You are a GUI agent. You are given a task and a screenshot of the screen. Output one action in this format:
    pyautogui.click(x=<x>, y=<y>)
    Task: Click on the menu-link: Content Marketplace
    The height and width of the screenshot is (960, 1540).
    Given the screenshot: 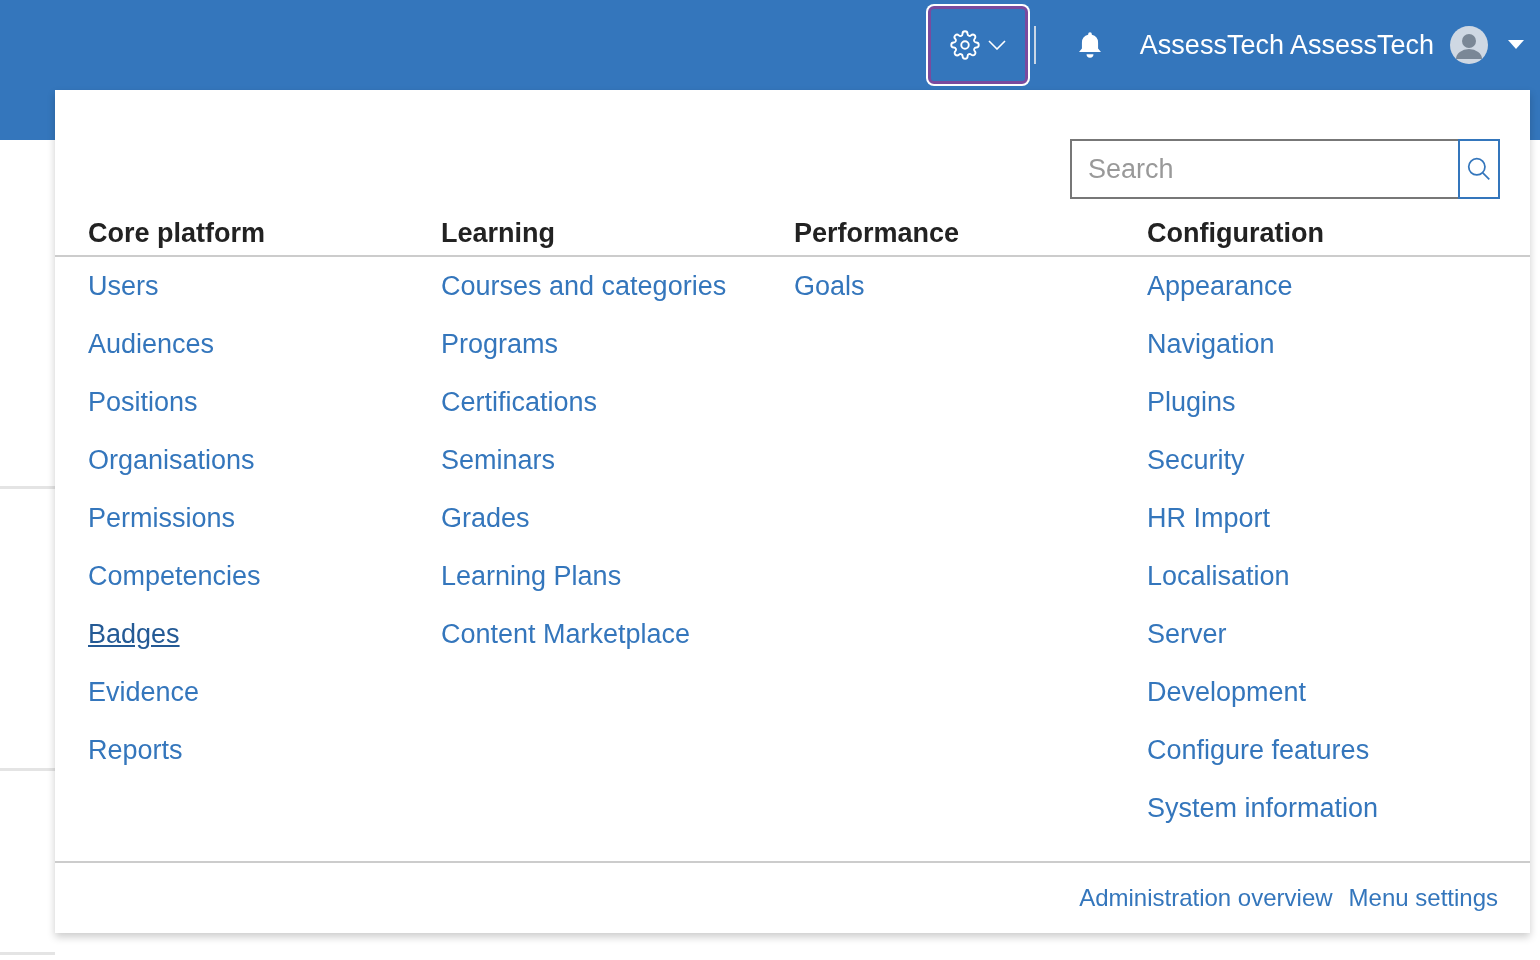 What is the action you would take?
    pyautogui.click(x=566, y=634)
    